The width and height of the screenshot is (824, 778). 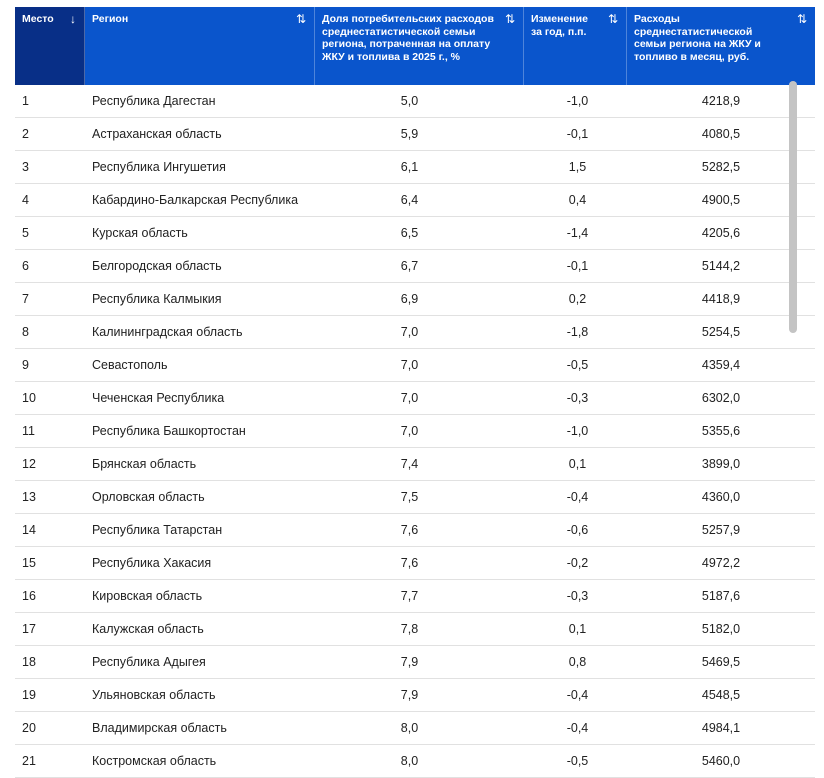 I want to click on region-cell: Курская область, so click(x=140, y=232).